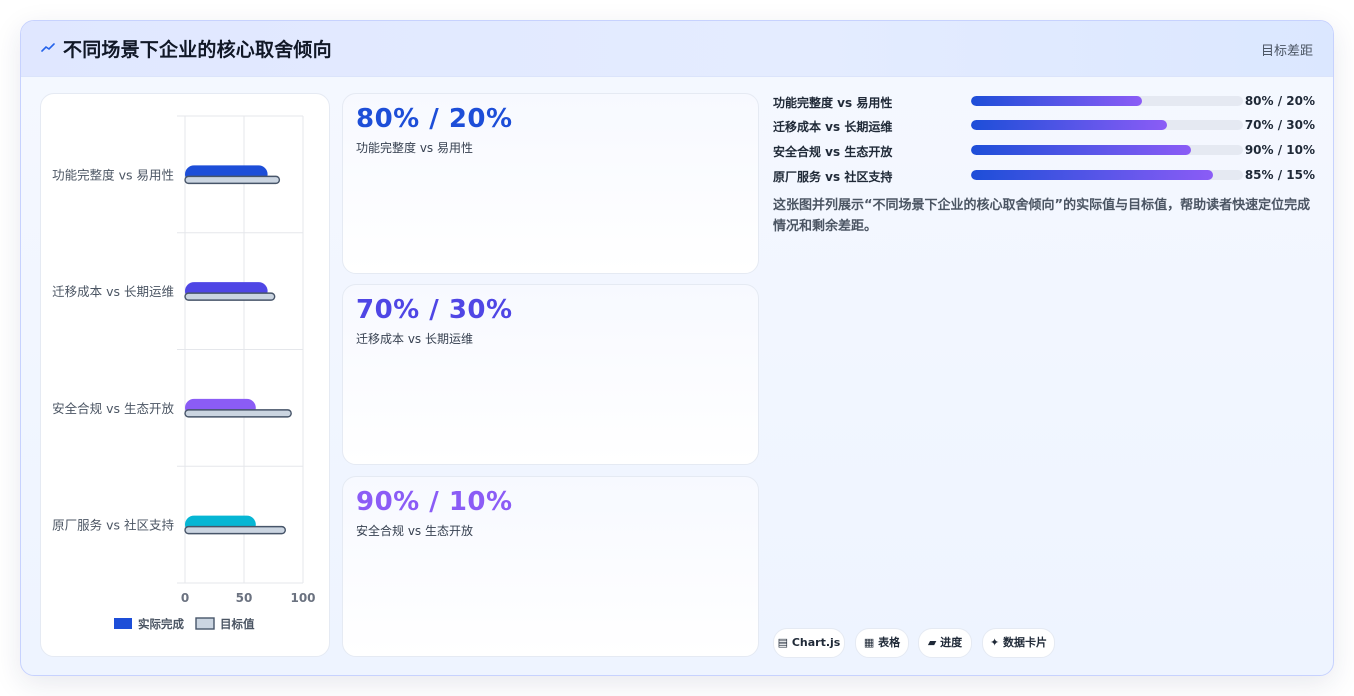 The height and width of the screenshot is (696, 1354). I want to click on progress-row: 迁移成本 vs 长期运维 70% / 30%, so click(1044, 127).